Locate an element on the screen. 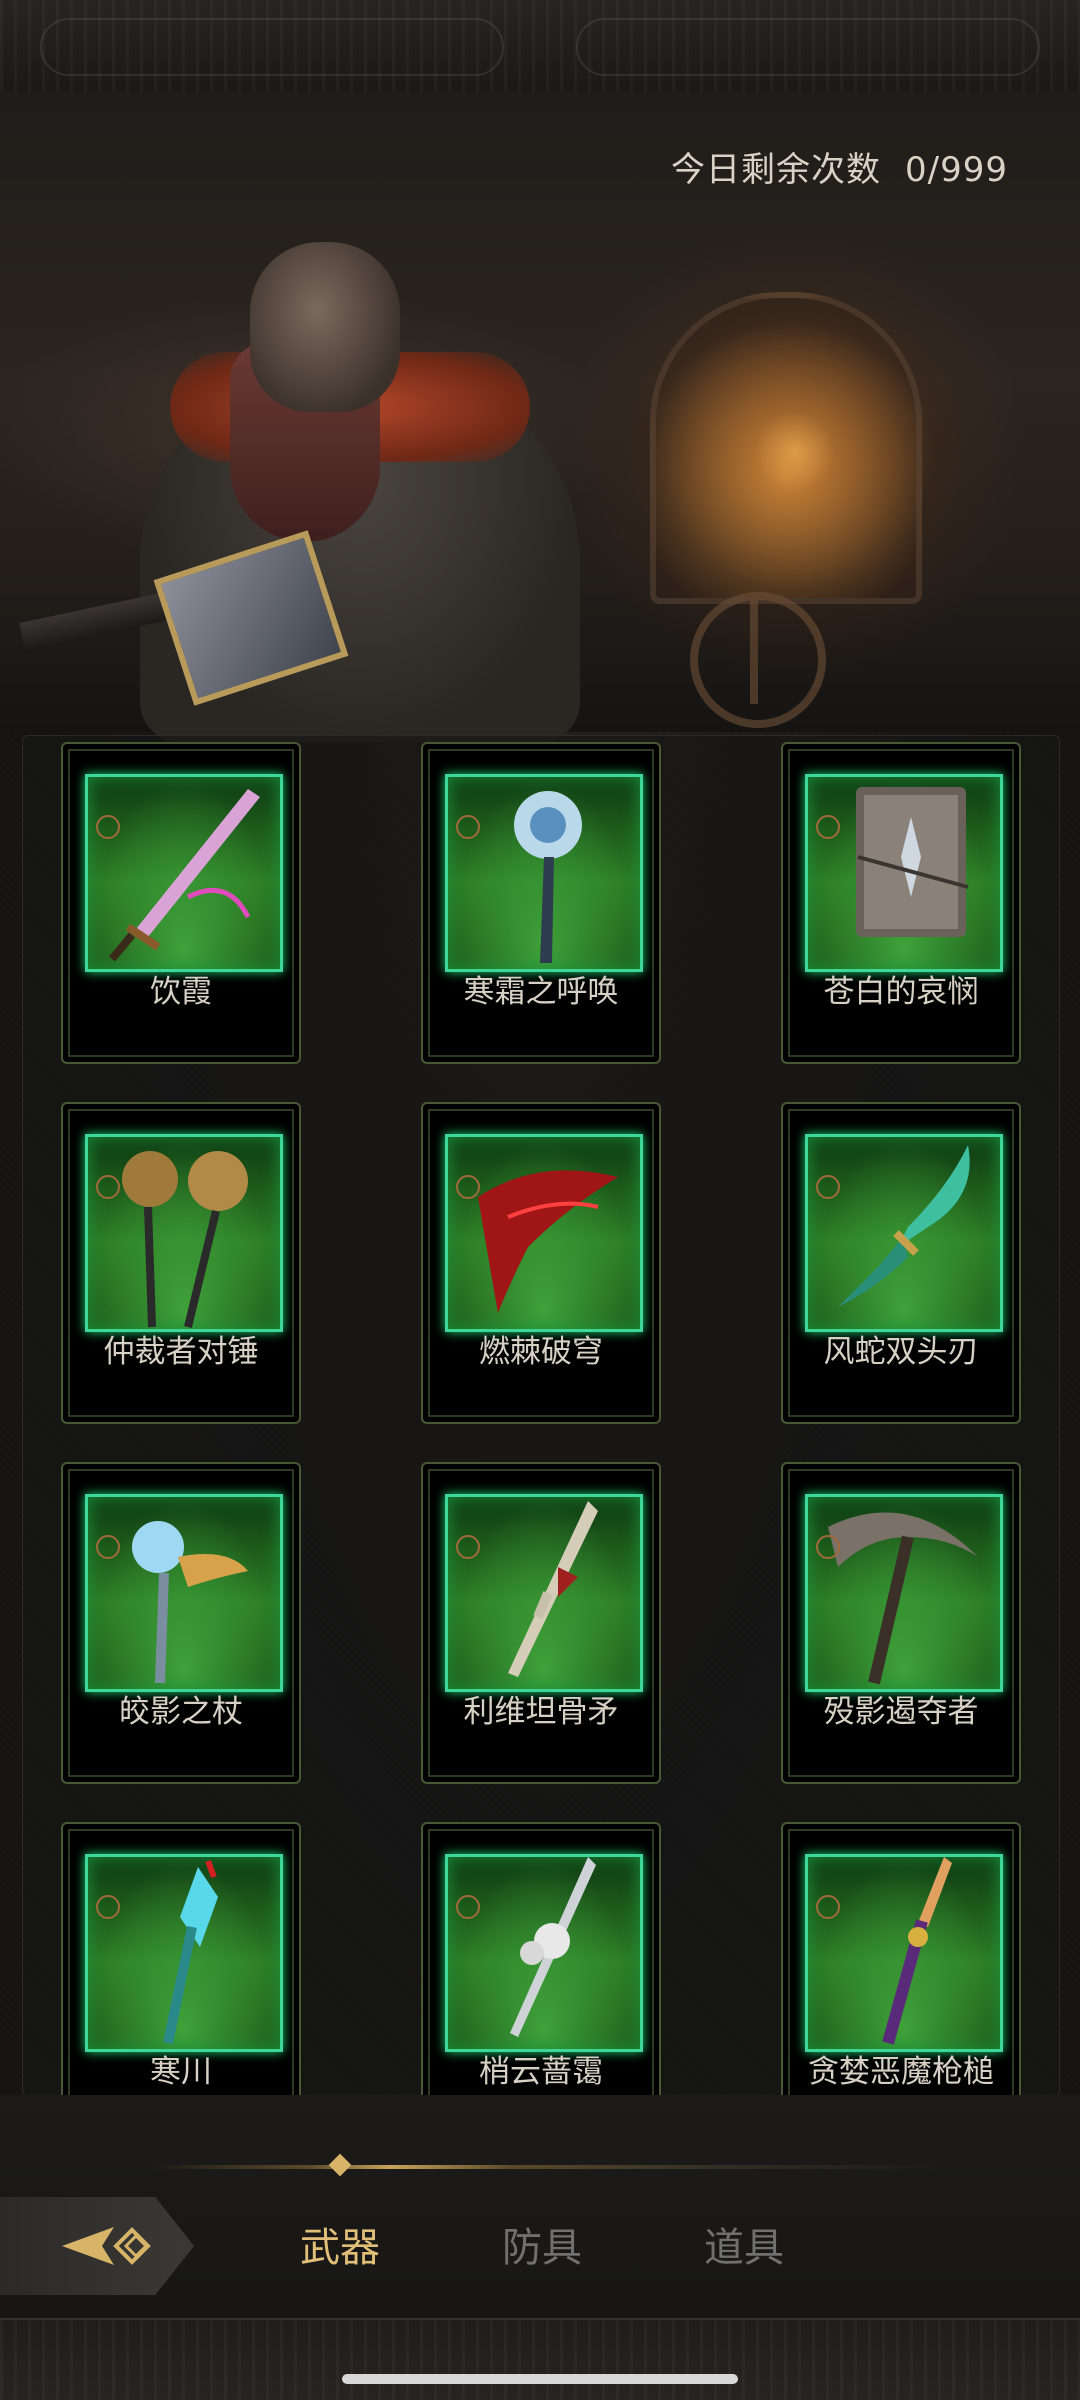 The height and width of the screenshot is (2400, 1080). weapon-name: 仲裁者对锤 is located at coordinates (181, 1352).